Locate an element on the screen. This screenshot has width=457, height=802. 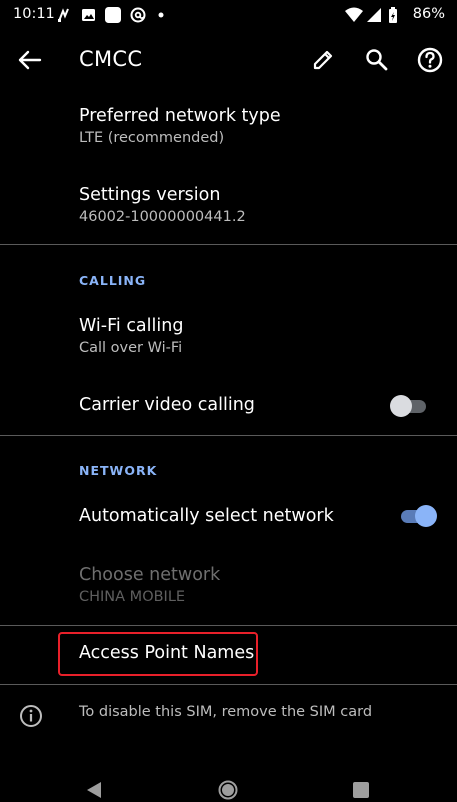
system-icons is located at coordinates (371, 15).